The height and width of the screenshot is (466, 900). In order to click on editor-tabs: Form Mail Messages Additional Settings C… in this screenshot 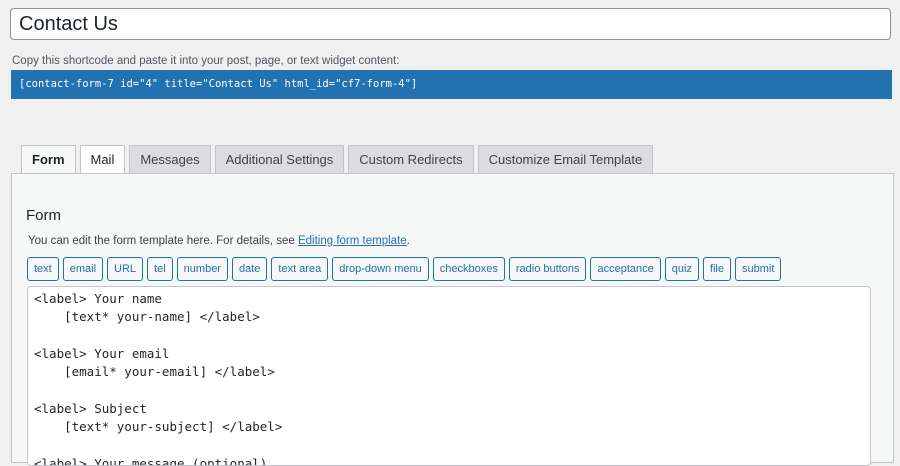, I will do `click(339, 159)`.